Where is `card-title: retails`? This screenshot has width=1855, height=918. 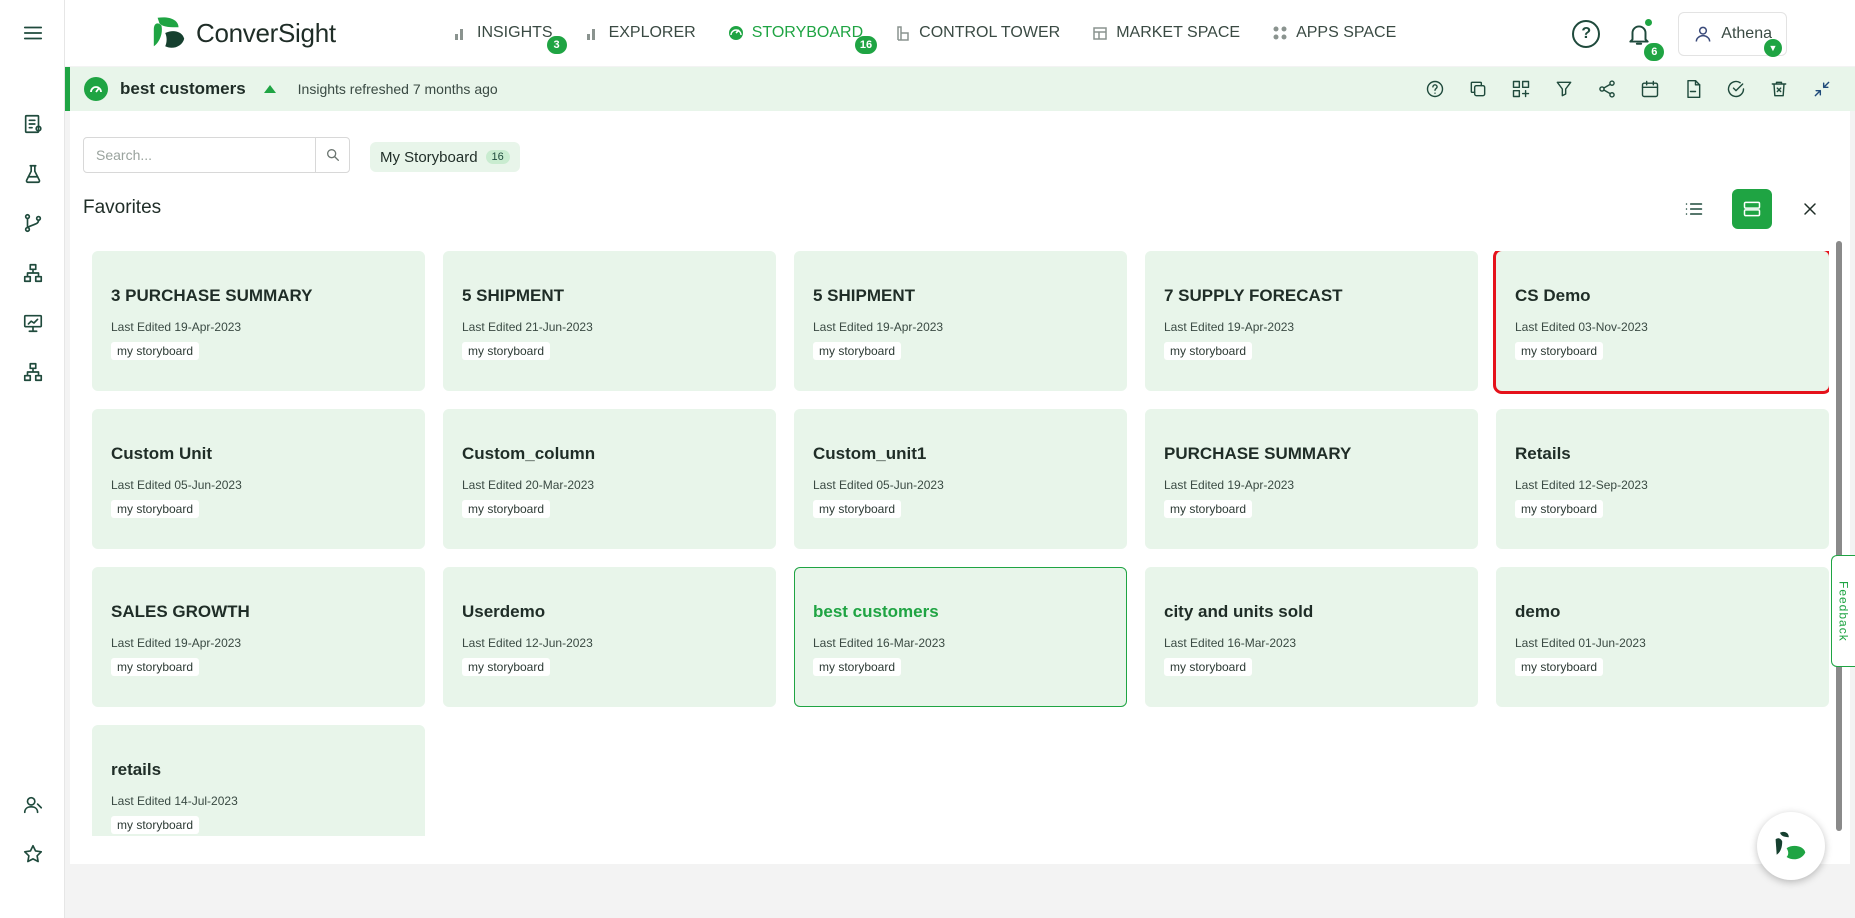
card-title: retails is located at coordinates (136, 769).